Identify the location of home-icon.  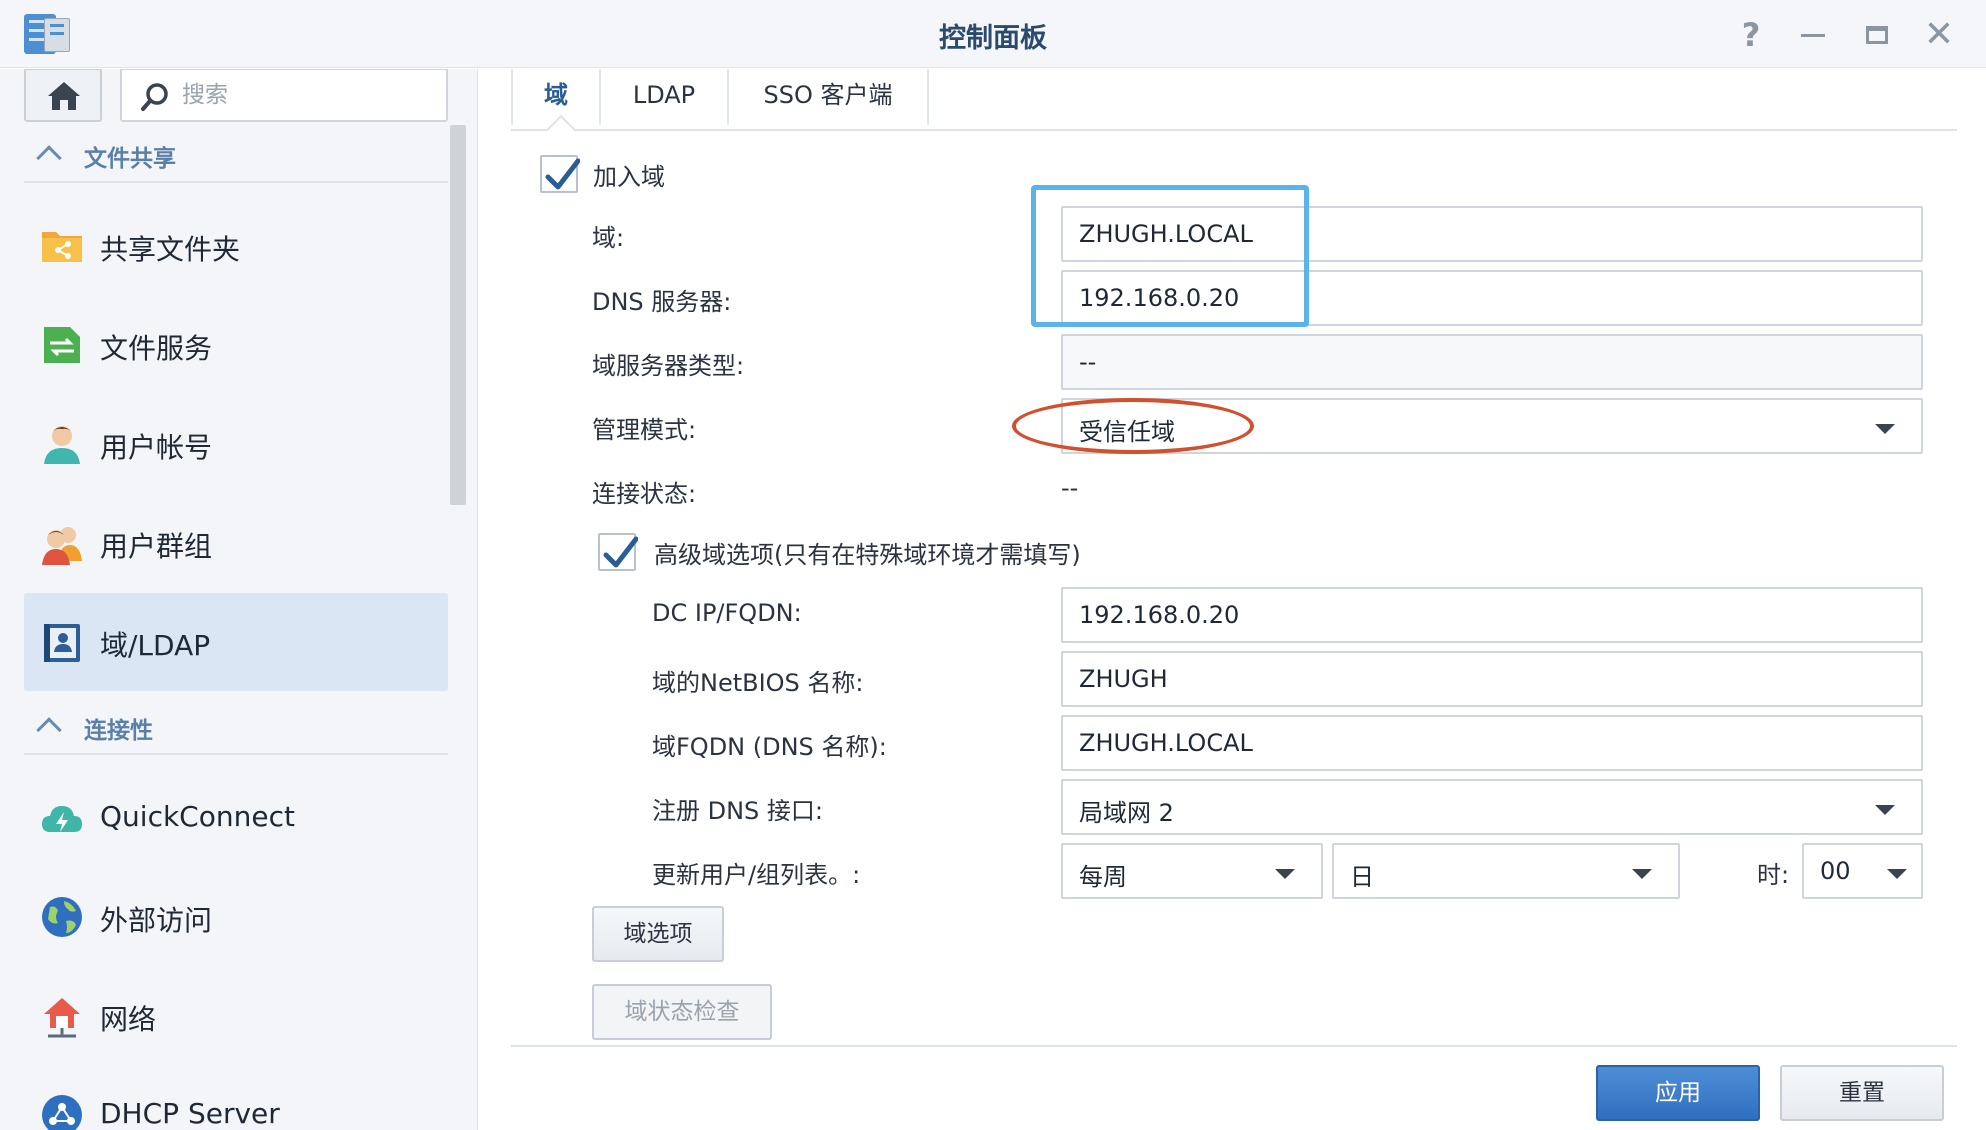
(64, 96).